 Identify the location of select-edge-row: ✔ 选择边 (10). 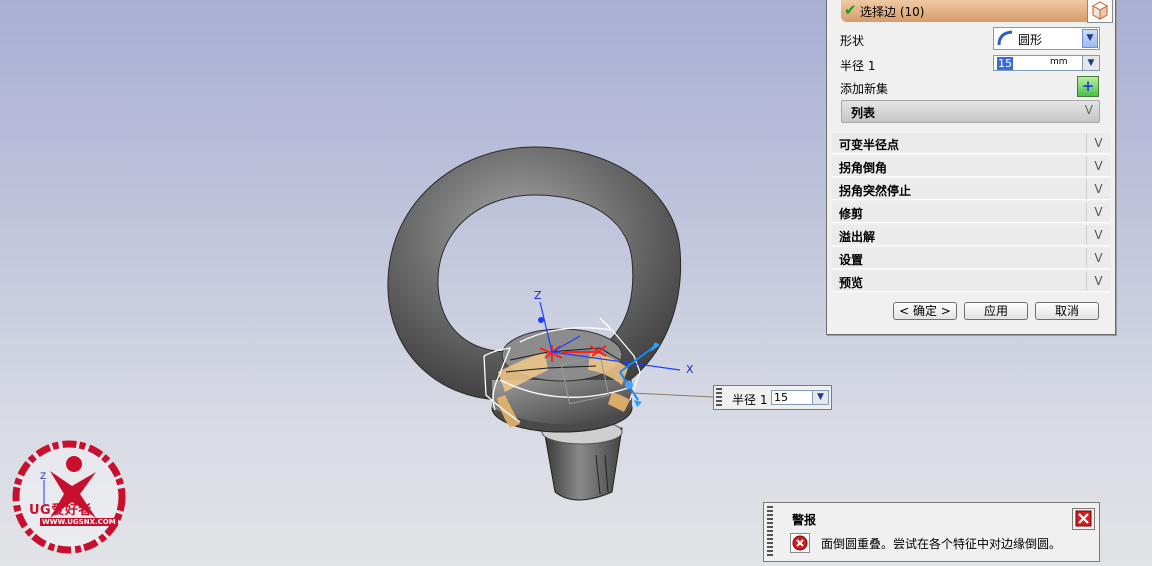
(977, 11).